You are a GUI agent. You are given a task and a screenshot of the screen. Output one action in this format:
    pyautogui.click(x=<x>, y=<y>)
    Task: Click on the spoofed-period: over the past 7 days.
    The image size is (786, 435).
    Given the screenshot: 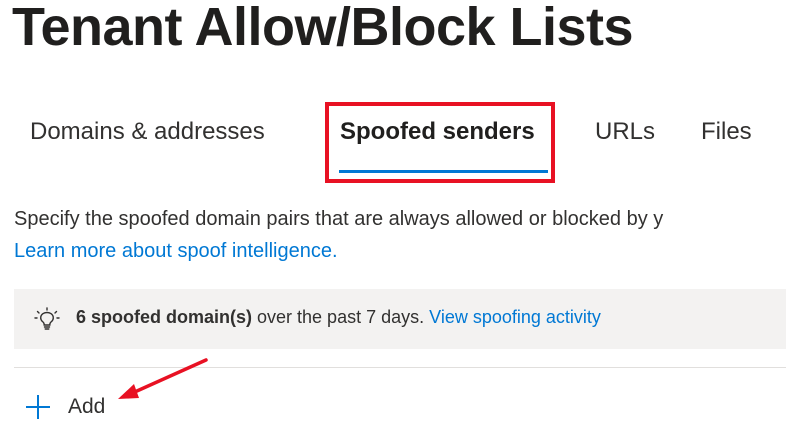 What is the action you would take?
    pyautogui.click(x=338, y=317)
    